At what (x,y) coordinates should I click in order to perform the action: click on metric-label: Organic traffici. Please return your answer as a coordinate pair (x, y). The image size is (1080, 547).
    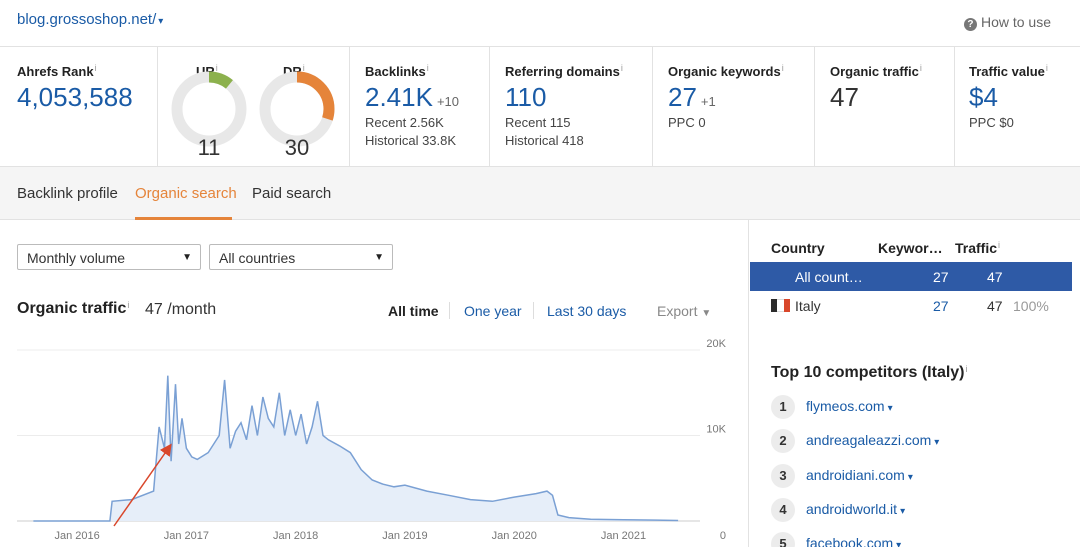
    Looking at the image, I should click on (876, 71).